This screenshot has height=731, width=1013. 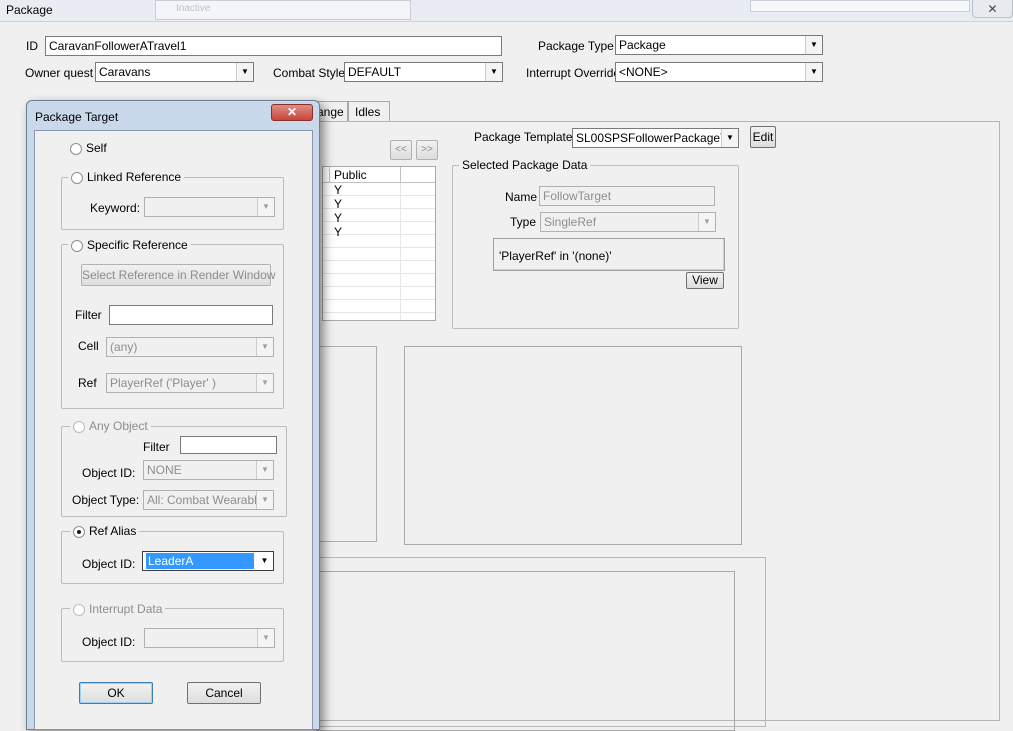 What do you see at coordinates (401, 150) in the screenshot?
I see `prev-button: <<` at bounding box center [401, 150].